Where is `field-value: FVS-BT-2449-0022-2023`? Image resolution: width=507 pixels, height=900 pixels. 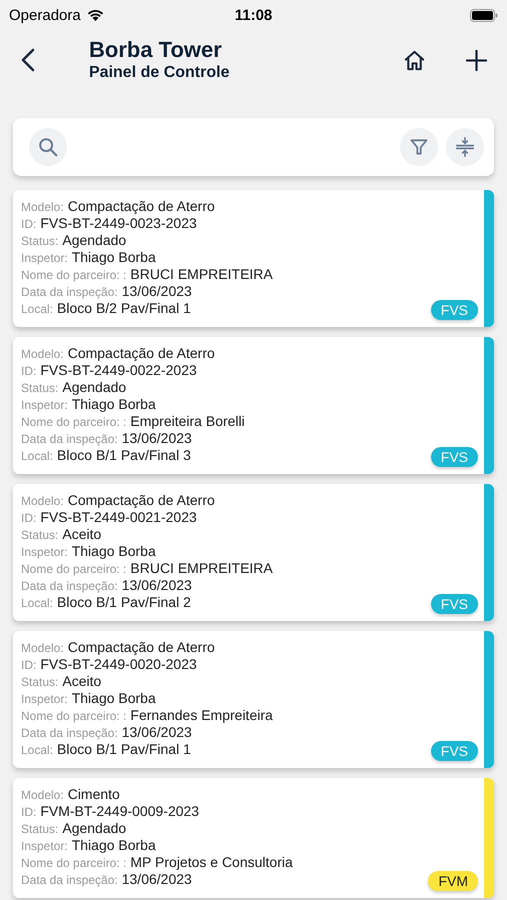 field-value: FVS-BT-2449-0022-2023 is located at coordinates (118, 370).